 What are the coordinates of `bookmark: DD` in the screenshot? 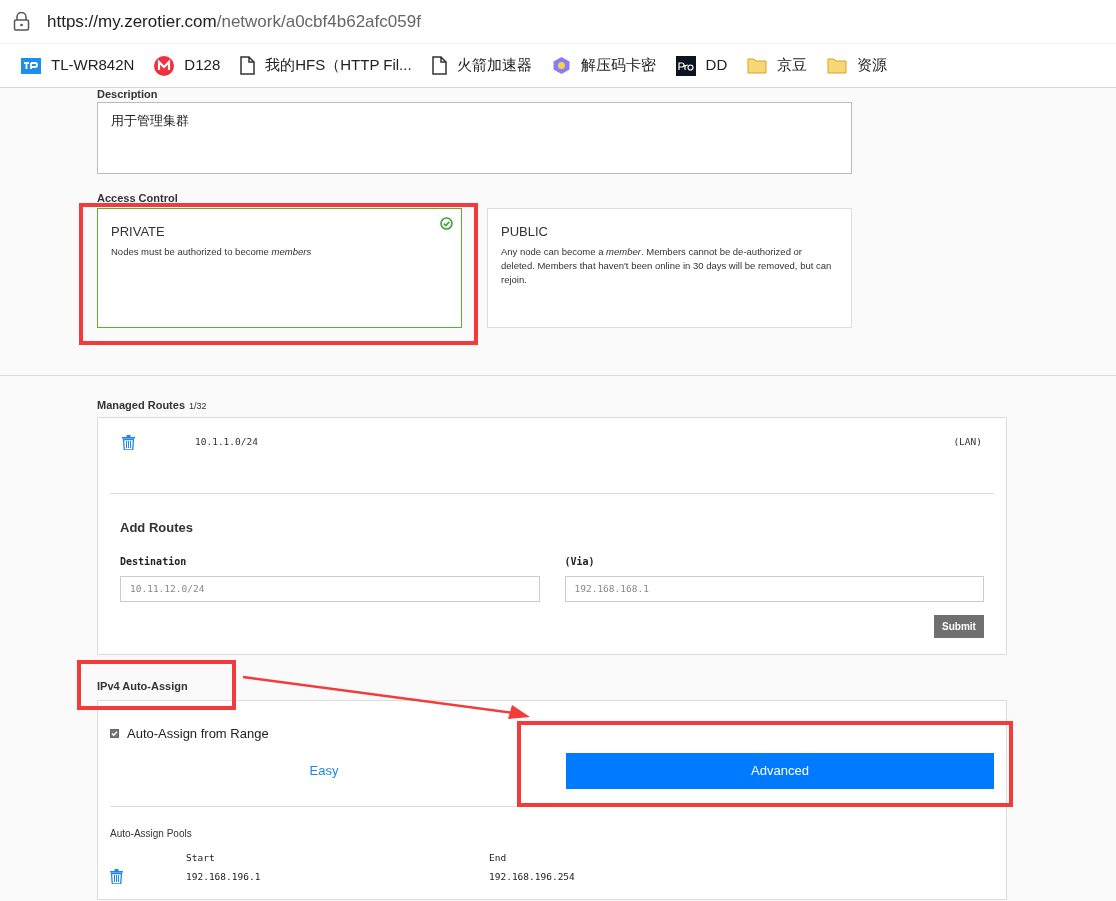 It's located at (701, 65).